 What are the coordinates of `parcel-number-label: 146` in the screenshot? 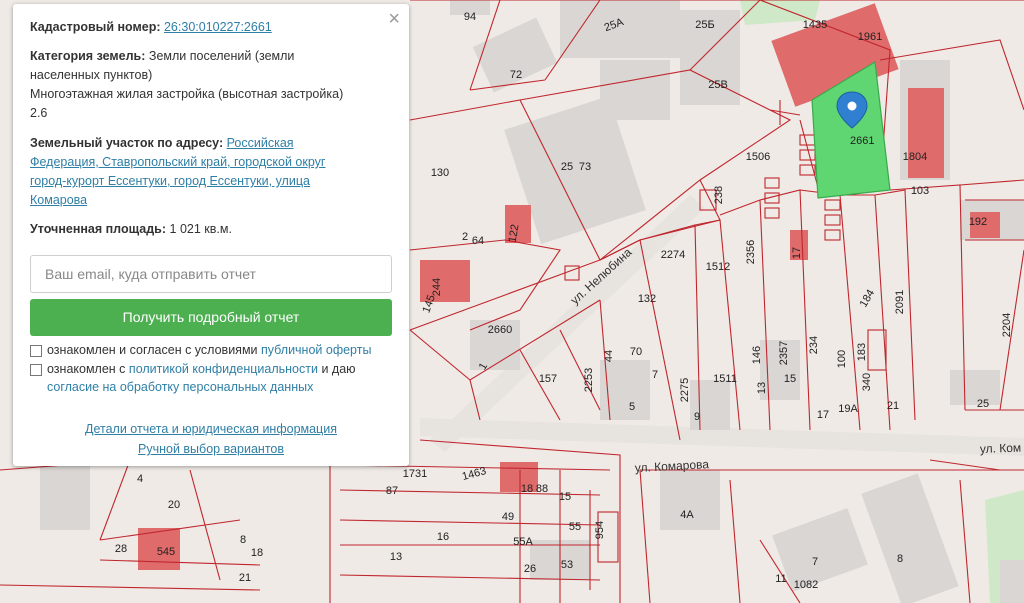 It's located at (757, 355).